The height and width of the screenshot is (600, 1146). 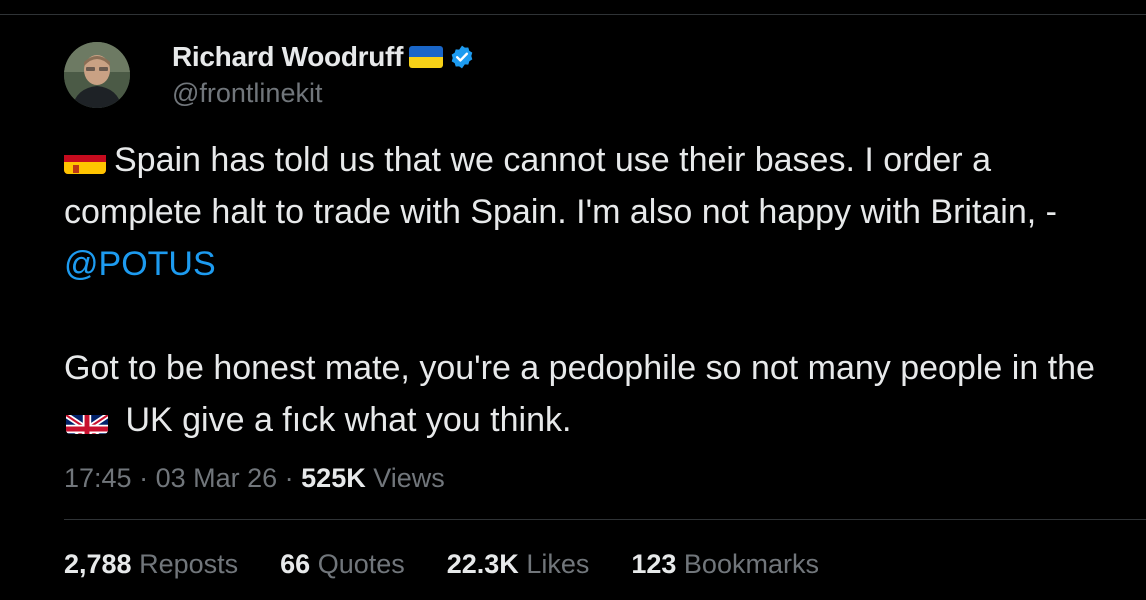 What do you see at coordinates (747, 564) in the screenshot?
I see `bookmarks-label: Bookmarks` at bounding box center [747, 564].